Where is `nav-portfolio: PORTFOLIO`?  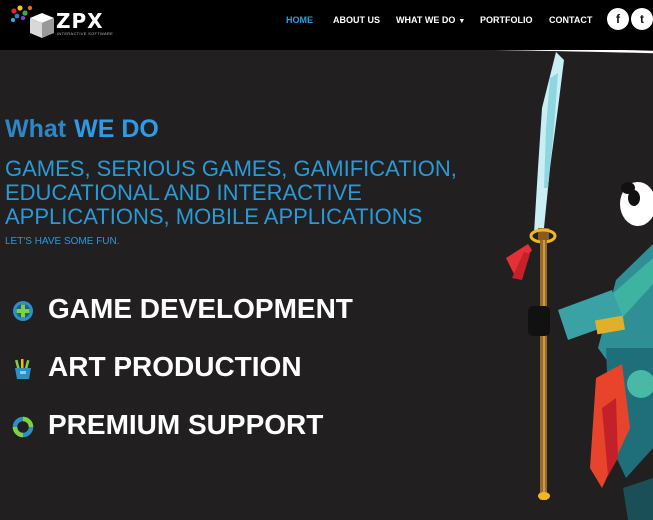
nav-portfolio: PORTFOLIO is located at coordinates (506, 20).